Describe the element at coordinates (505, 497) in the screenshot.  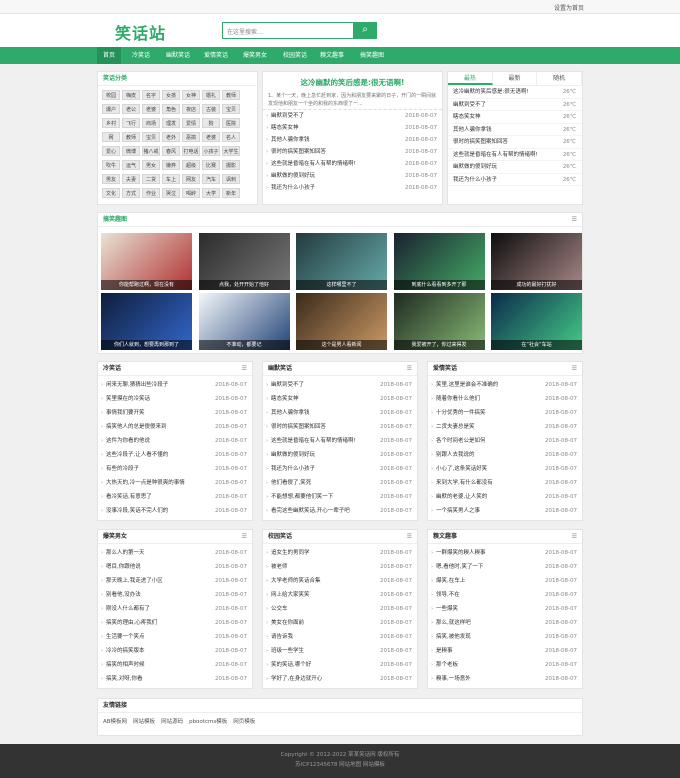
I see `column-list-item: 幽默的老婆,让人笑的2018-08-07` at that location.